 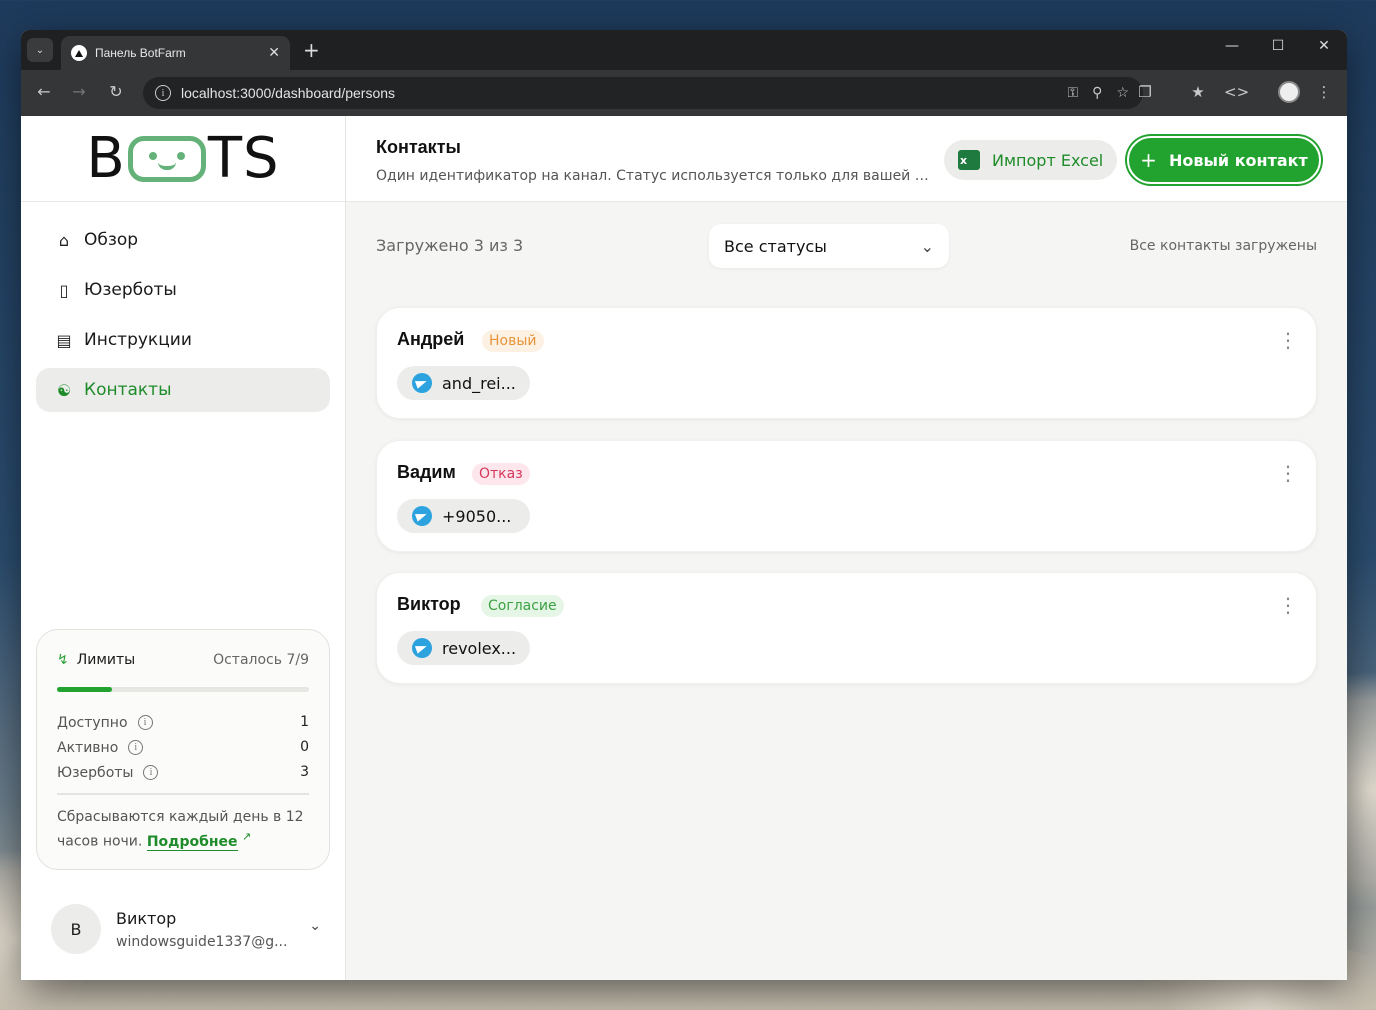 I want to click on all-loaded-text: Все контакты загружены, so click(x=1223, y=246).